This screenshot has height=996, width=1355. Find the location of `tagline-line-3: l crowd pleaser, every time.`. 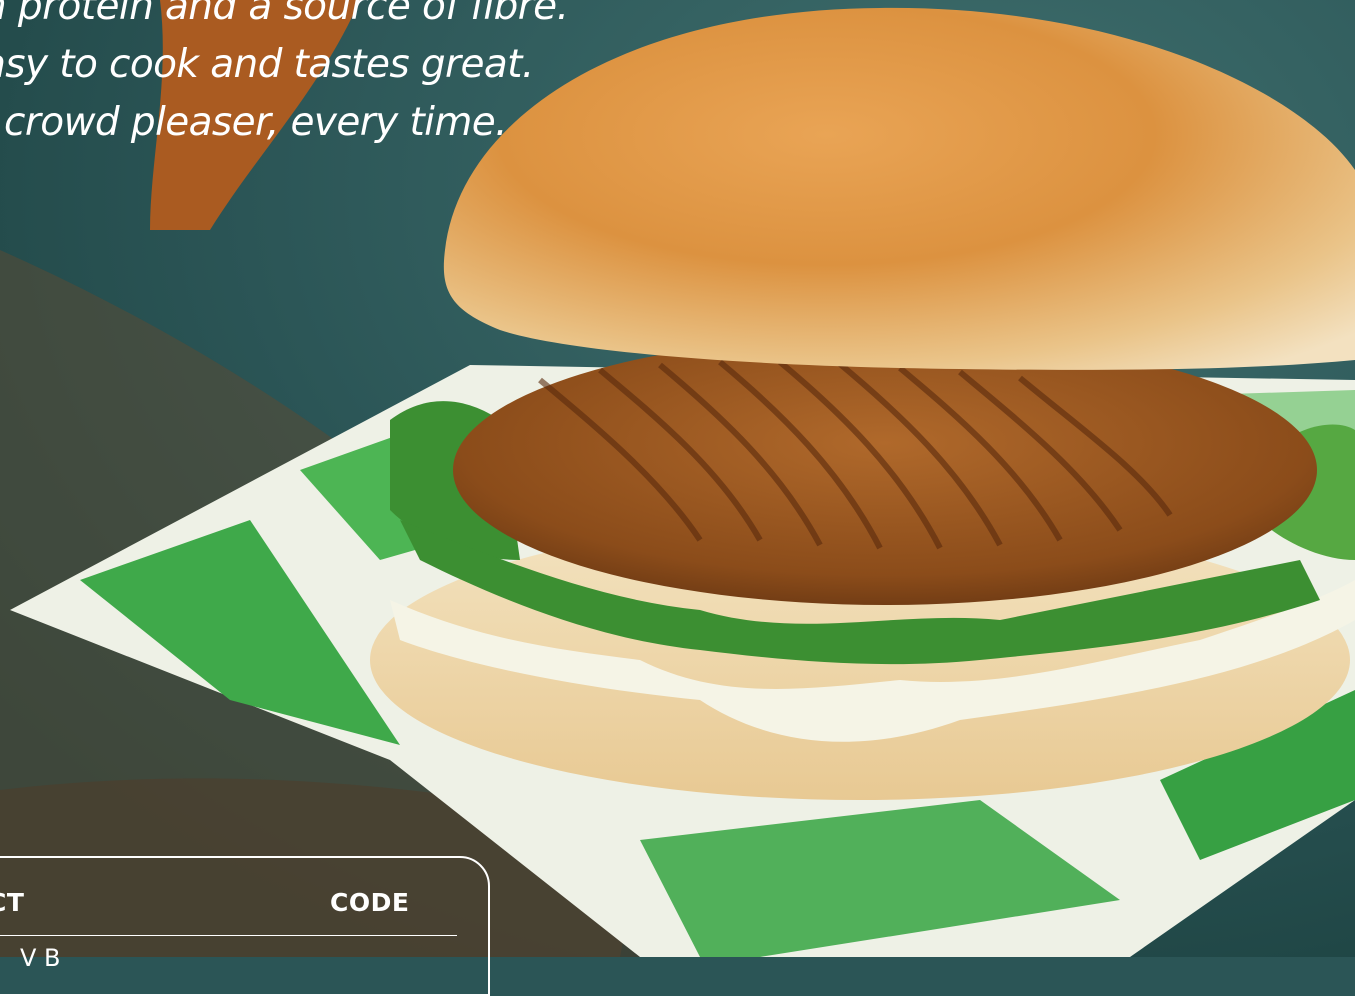

tagline-line-3: l crowd pleaser, every time. is located at coordinates (254, 122).